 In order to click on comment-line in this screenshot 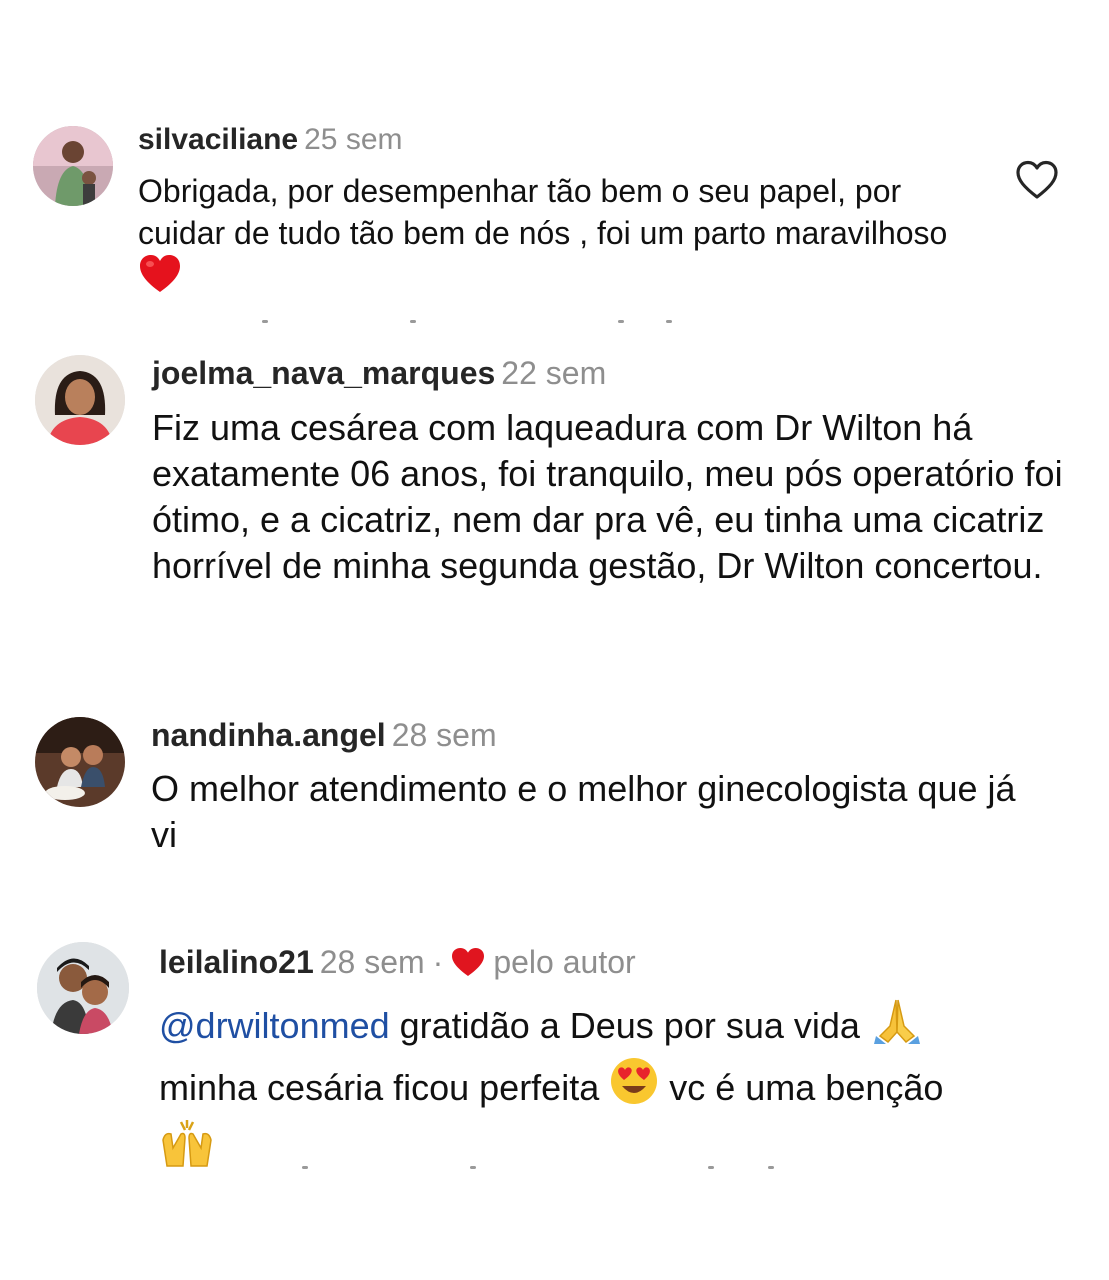, I will do `click(631, 1149)`.